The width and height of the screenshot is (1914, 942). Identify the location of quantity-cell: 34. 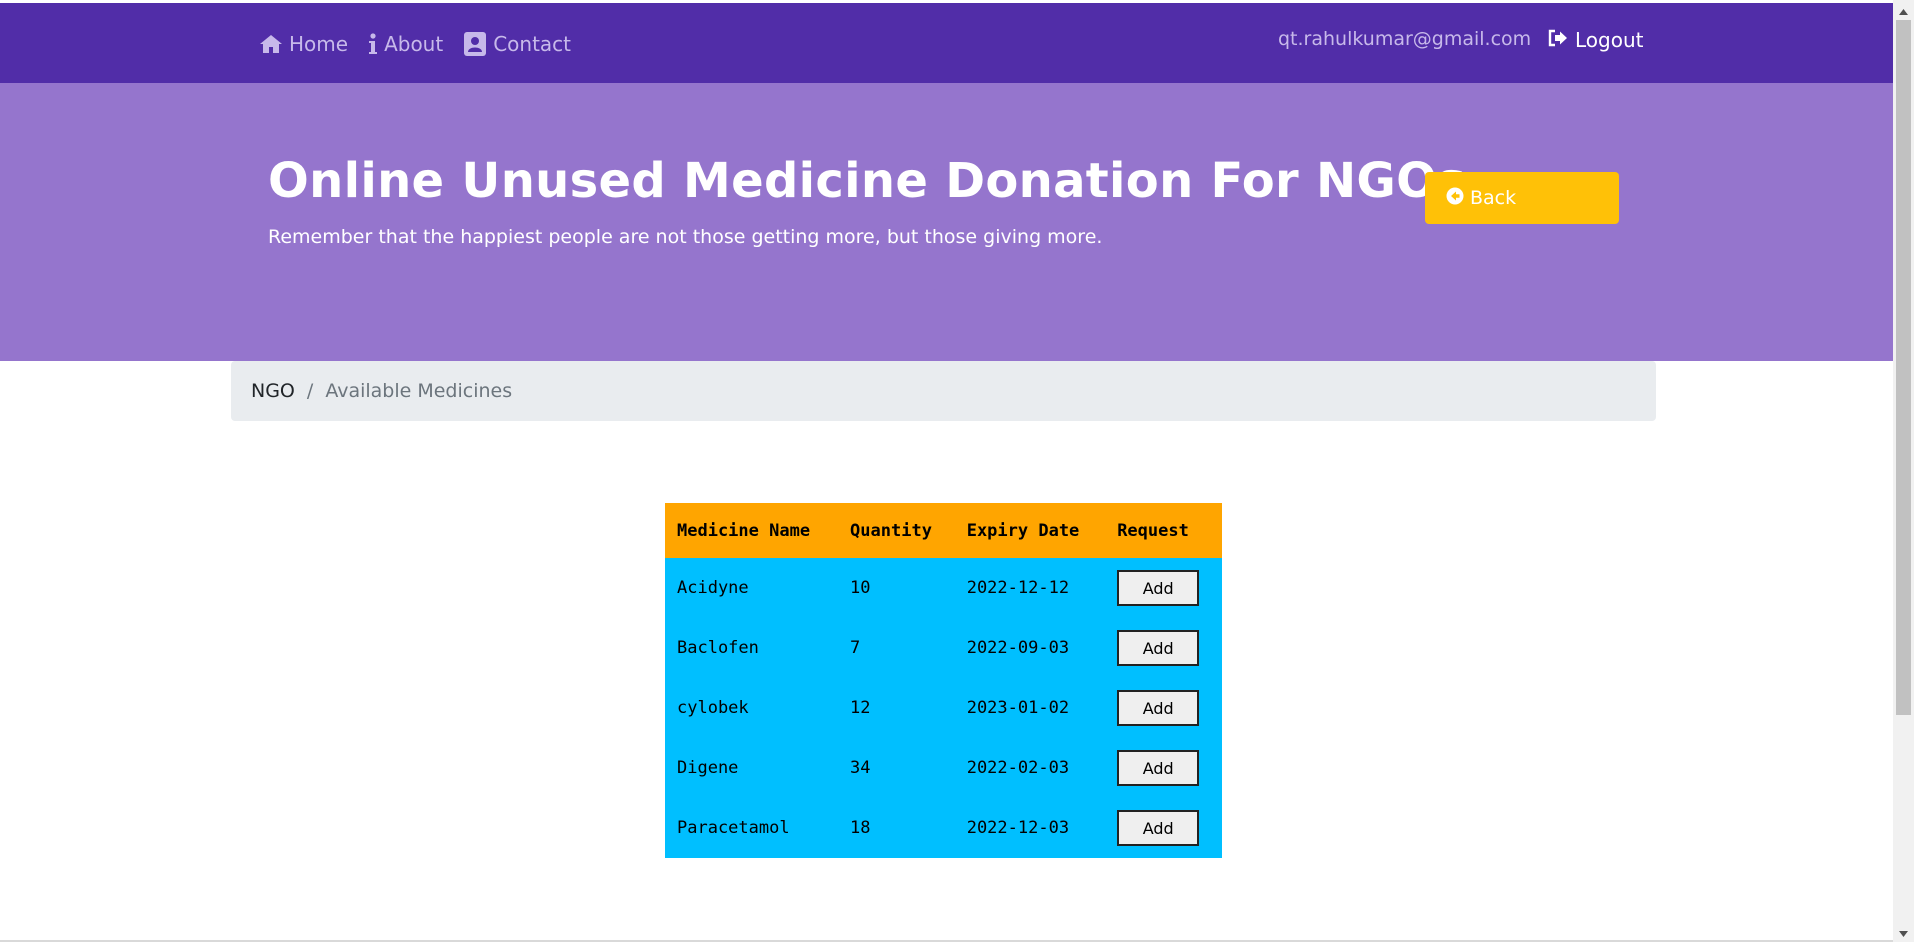
(860, 768).